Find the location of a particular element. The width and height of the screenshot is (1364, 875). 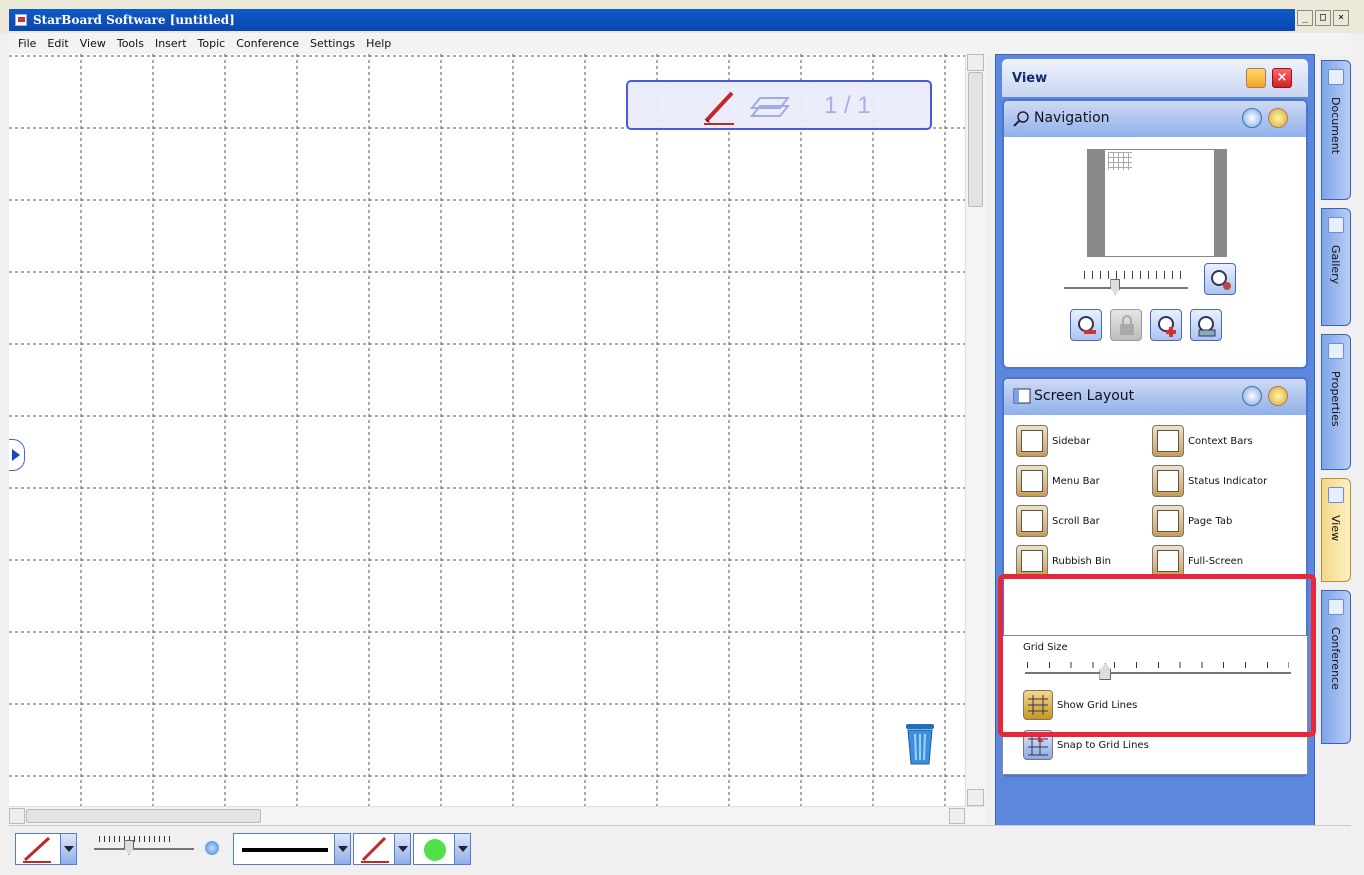

pen-tool-select is located at coordinates (46, 849).